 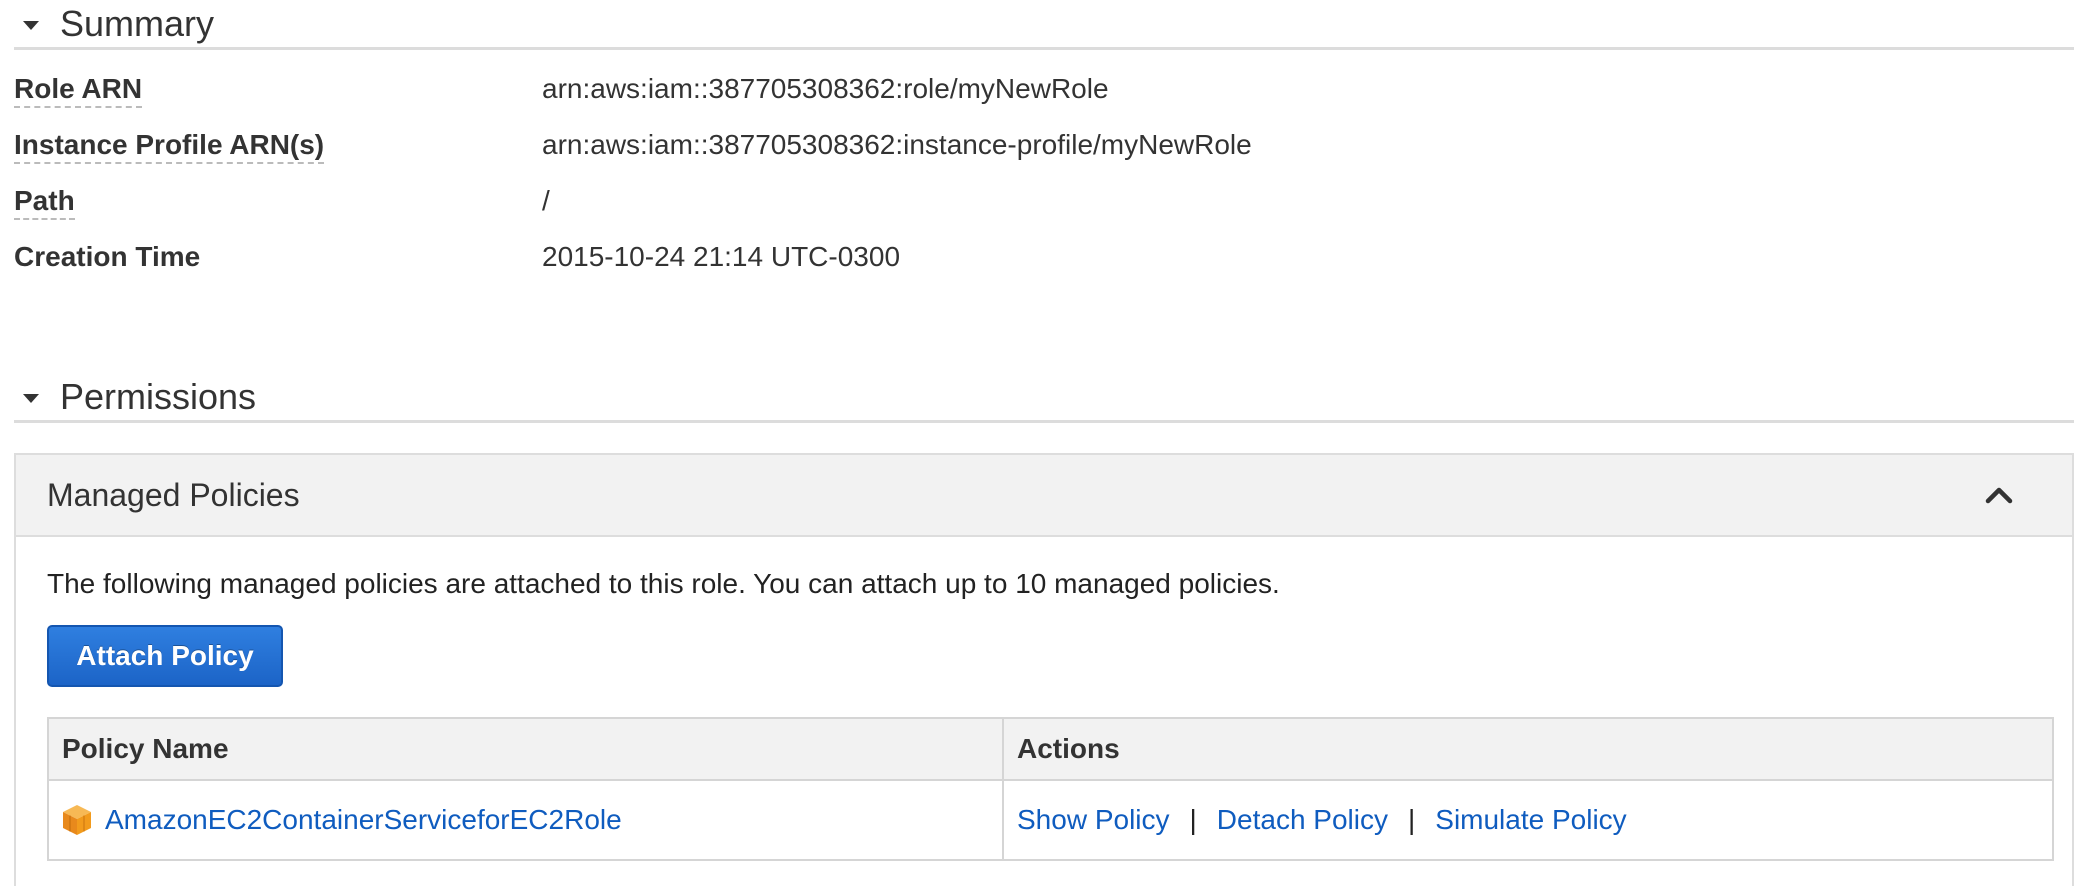 I want to click on managed-policies-panel-header: Managed Policies, so click(x=1044, y=496).